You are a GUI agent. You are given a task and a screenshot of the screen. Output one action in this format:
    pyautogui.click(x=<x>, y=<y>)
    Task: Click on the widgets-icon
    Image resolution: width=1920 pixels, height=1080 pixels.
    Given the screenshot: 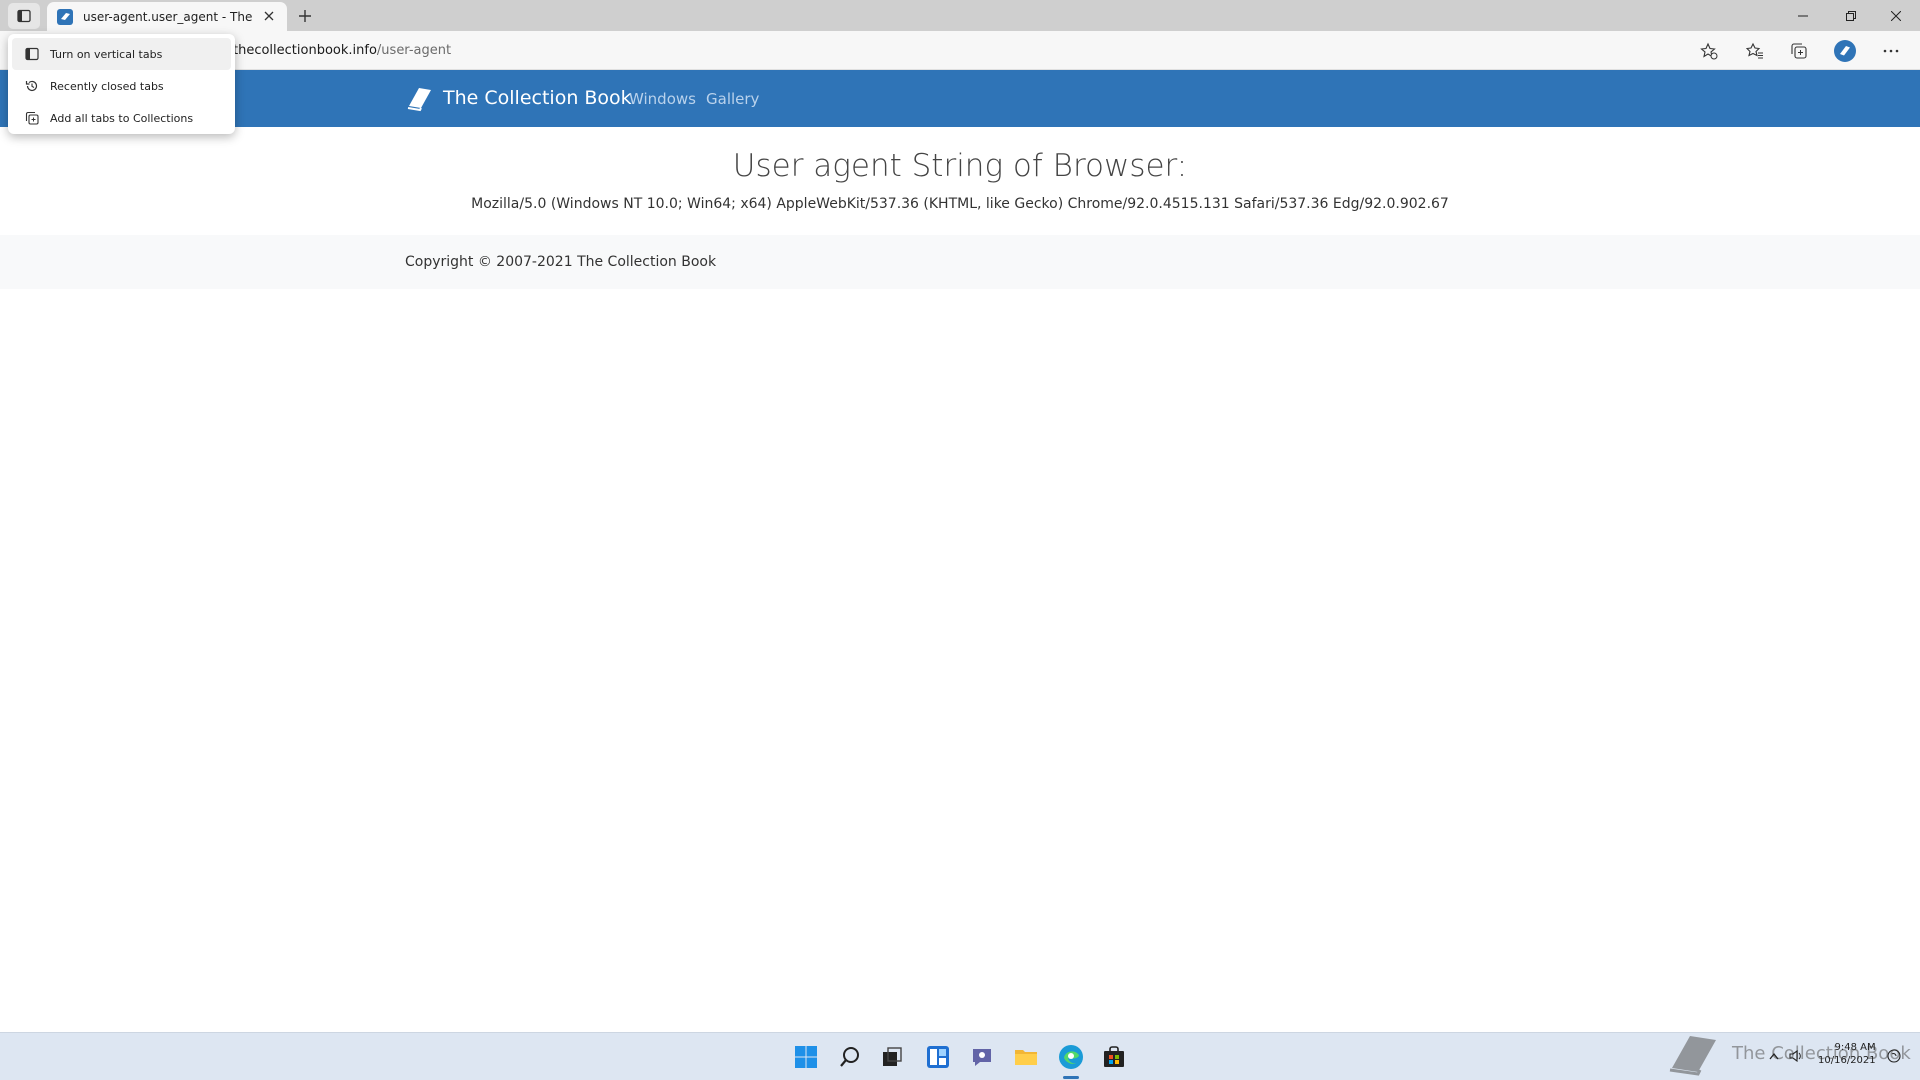 What is the action you would take?
    pyautogui.click(x=938, y=1057)
    